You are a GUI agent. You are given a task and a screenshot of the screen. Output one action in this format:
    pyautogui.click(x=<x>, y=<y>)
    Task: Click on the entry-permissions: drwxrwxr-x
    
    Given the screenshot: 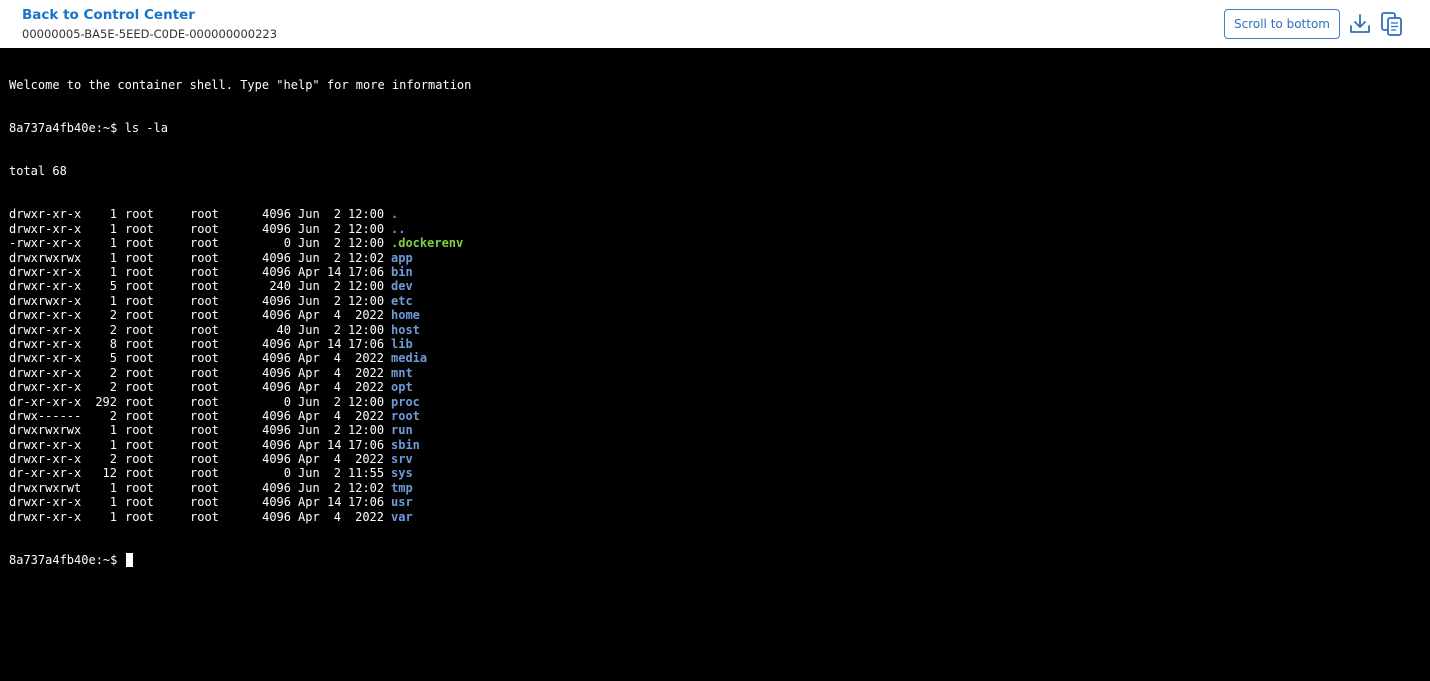 What is the action you would take?
    pyautogui.click(x=45, y=300)
    